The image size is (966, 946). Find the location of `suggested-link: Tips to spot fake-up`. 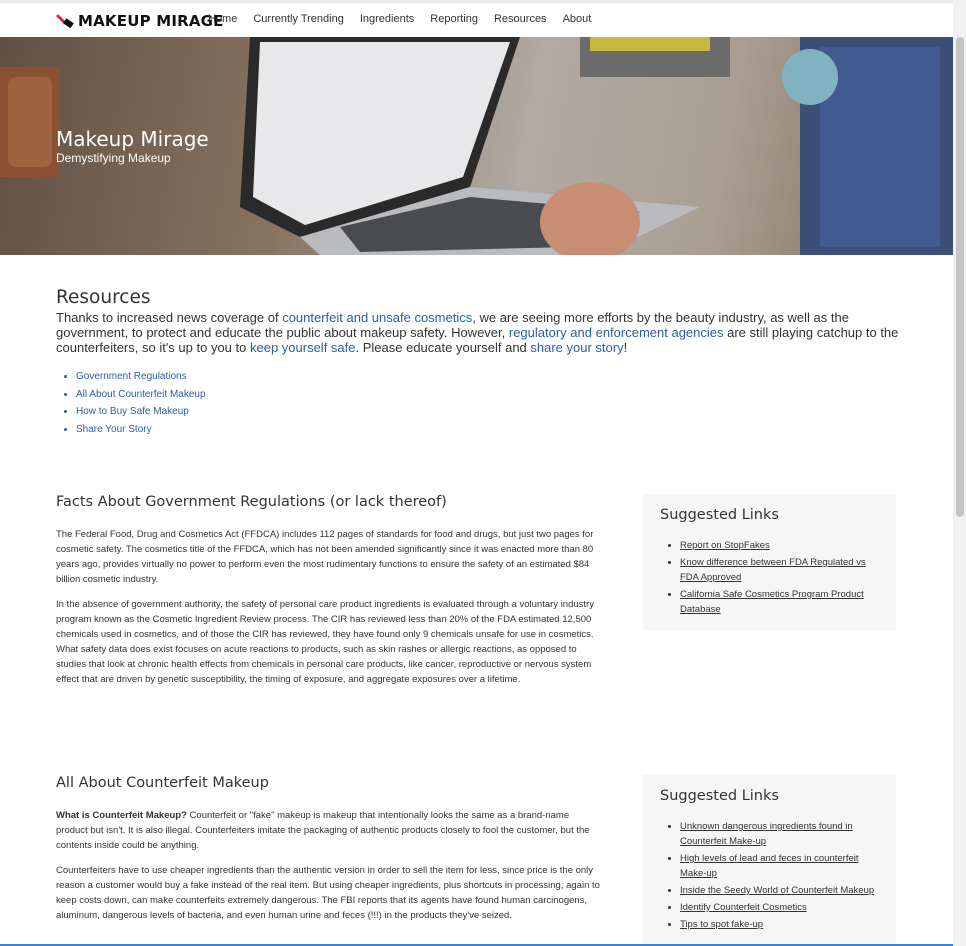

suggested-link: Tips to spot fake-up is located at coordinates (782, 924).